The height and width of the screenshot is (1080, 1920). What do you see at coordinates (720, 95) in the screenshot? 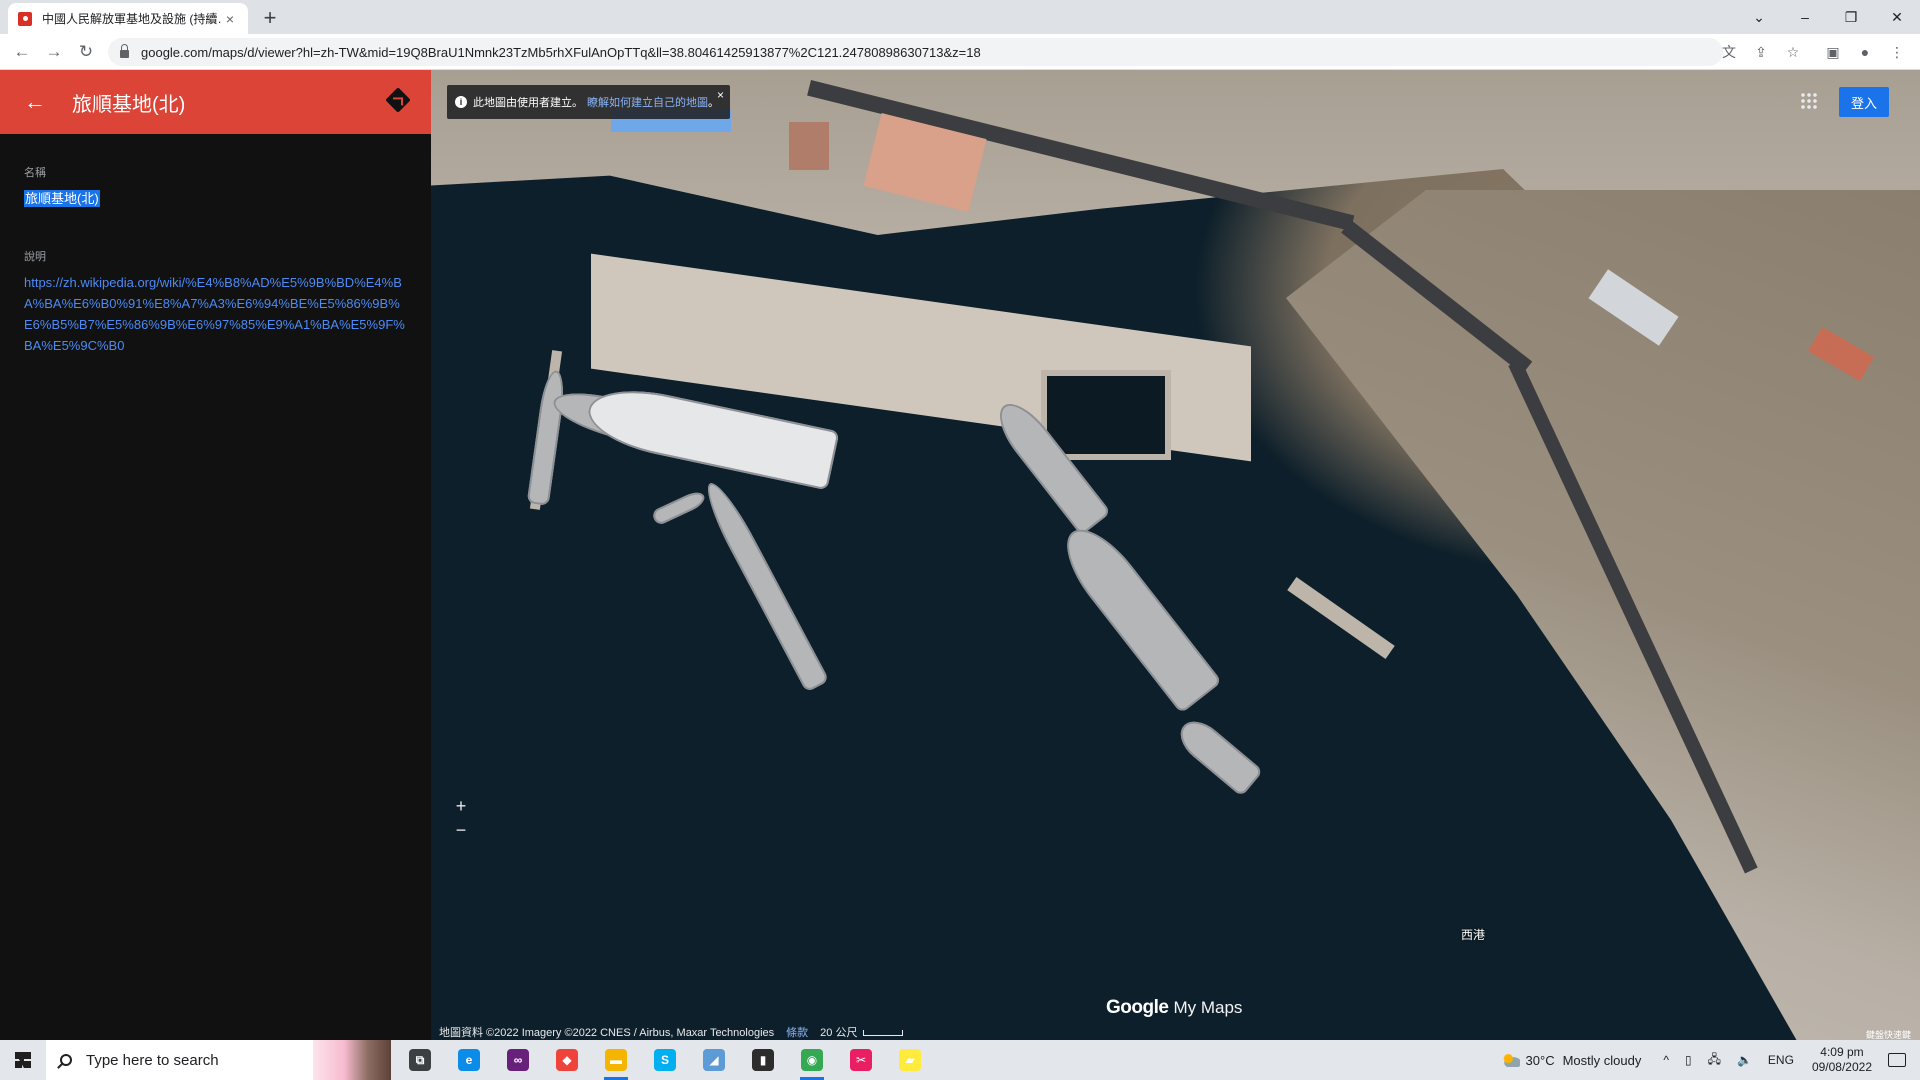
I see `info-close-icon: ×` at bounding box center [720, 95].